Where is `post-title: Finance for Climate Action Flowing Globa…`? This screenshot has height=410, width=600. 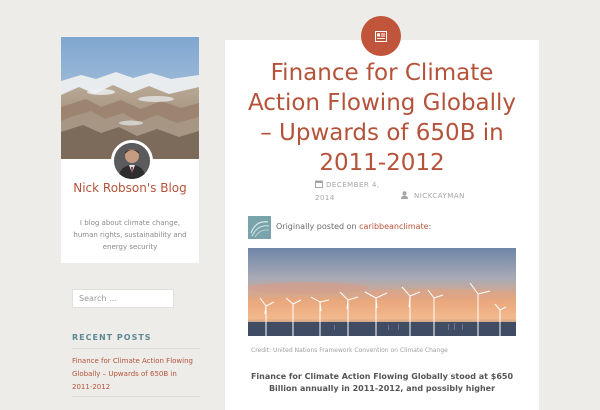
post-title: Finance for Climate Action Flowing Globa… is located at coordinates (382, 118).